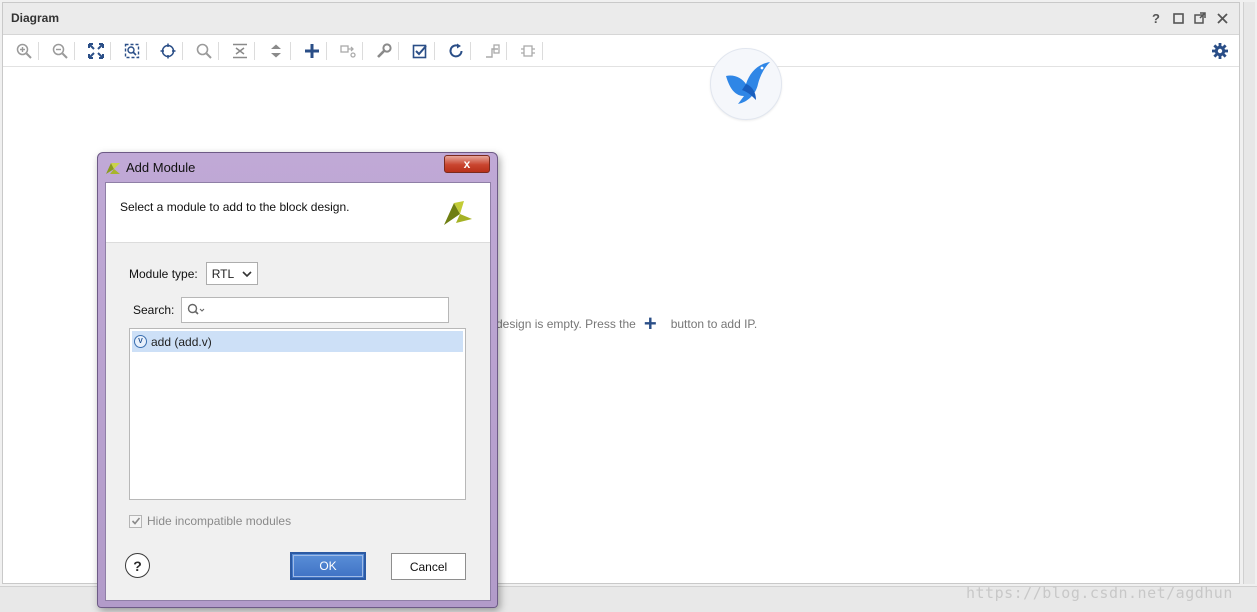  What do you see at coordinates (163, 273) in the screenshot?
I see `module-type-label: Module type:` at bounding box center [163, 273].